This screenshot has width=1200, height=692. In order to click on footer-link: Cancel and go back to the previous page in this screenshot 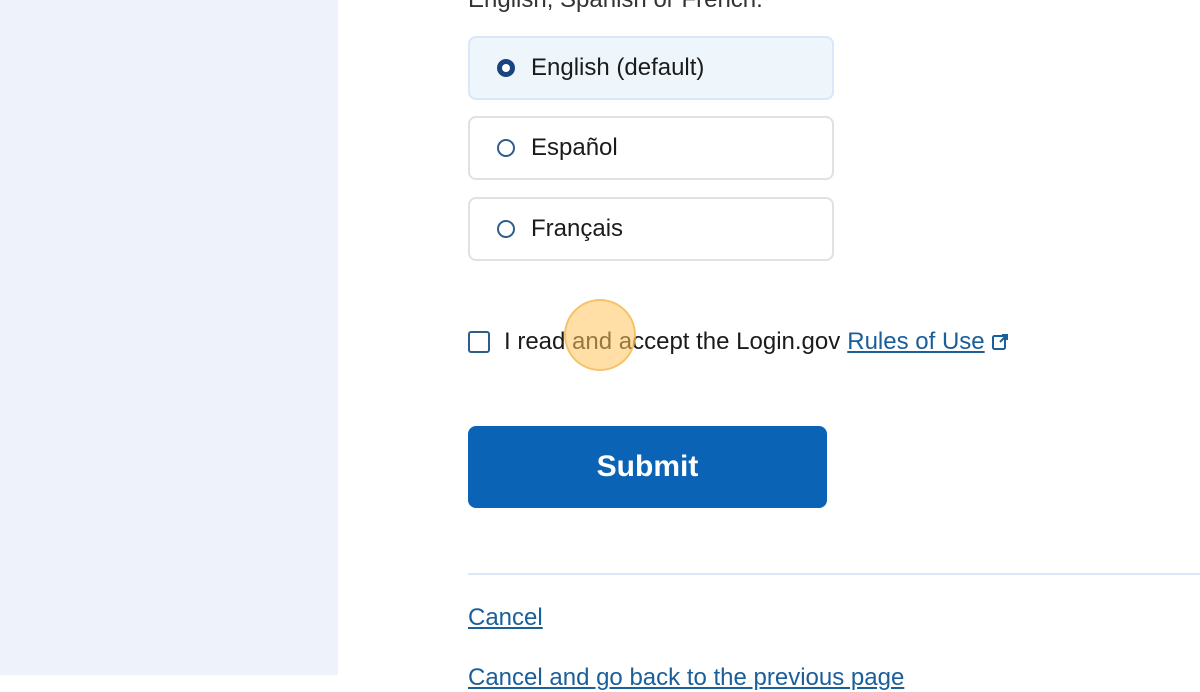, I will do `click(686, 678)`.